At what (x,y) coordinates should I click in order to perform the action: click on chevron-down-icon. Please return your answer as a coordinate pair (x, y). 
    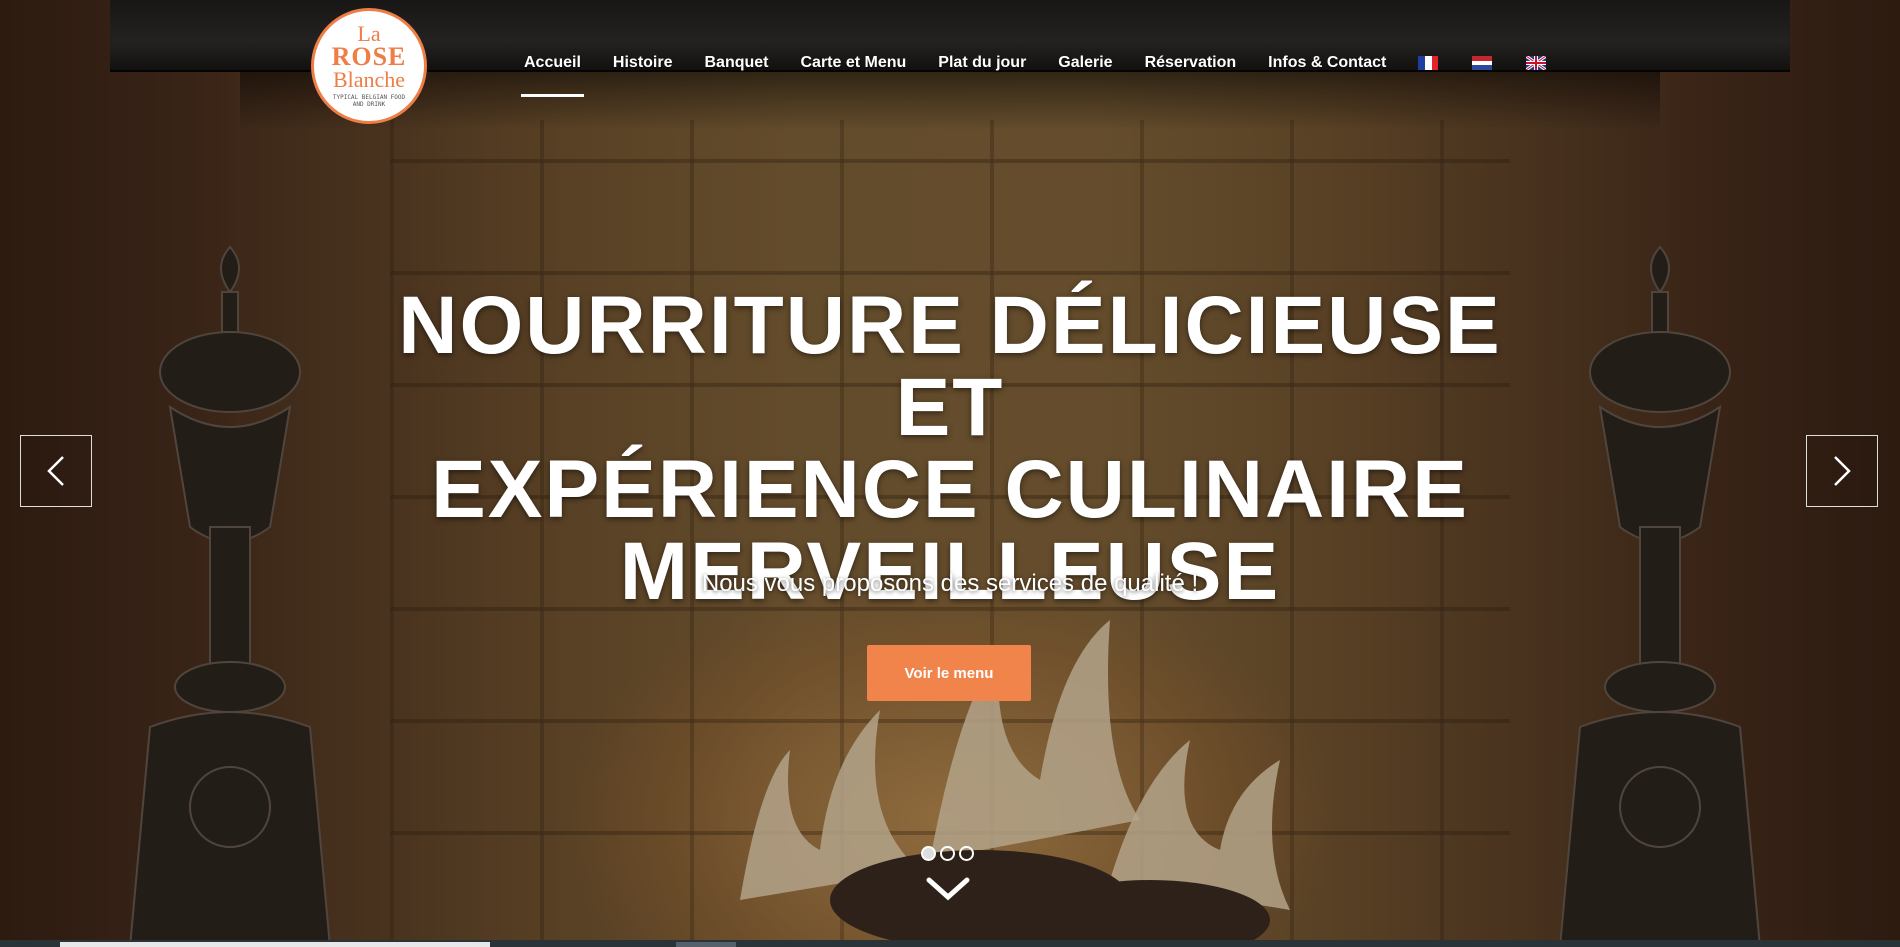
    Looking at the image, I should click on (948, 889).